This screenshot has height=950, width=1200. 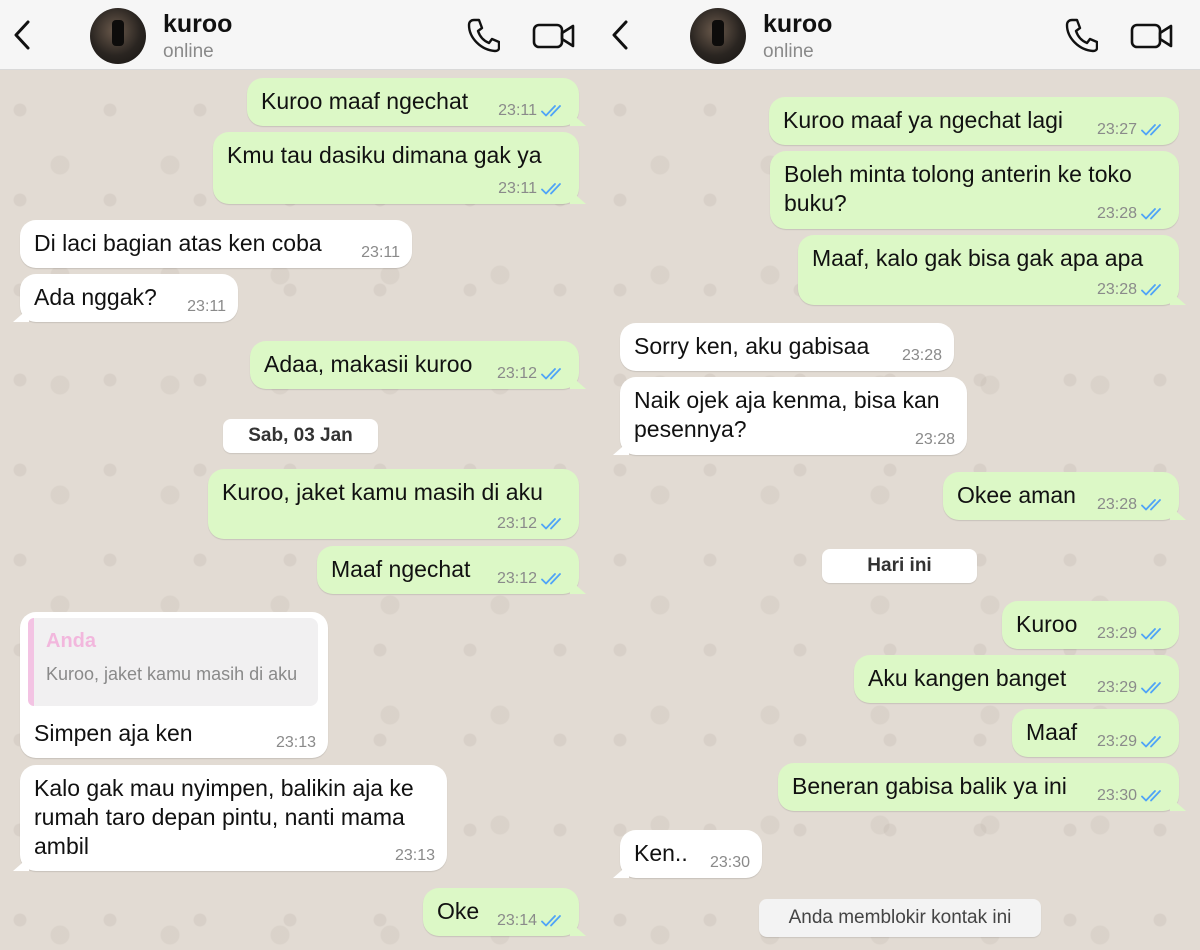 I want to click on message-bubble-outgoing: Aku kangen banget 23:29, so click(x=1016, y=679).